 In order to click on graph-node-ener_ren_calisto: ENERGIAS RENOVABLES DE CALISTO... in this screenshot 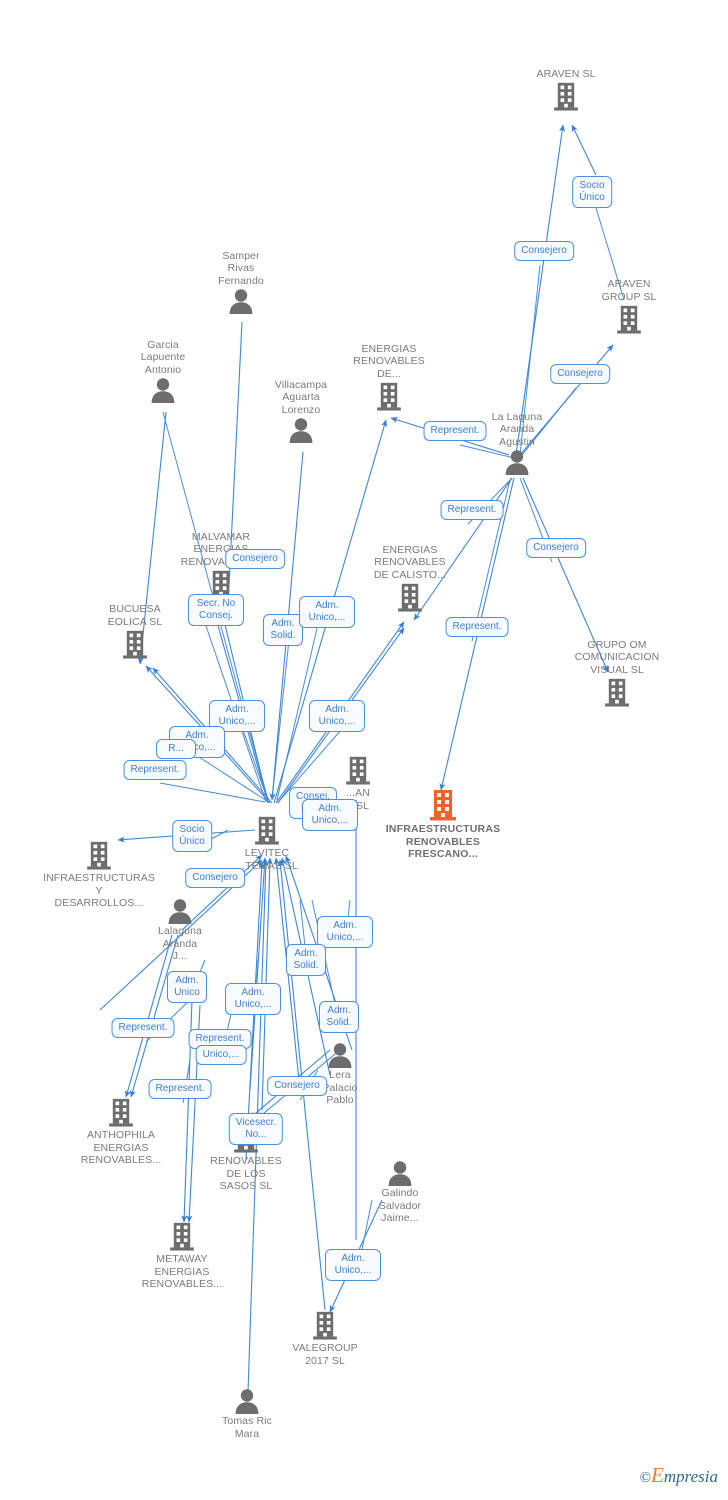, I will do `click(410, 579)`.